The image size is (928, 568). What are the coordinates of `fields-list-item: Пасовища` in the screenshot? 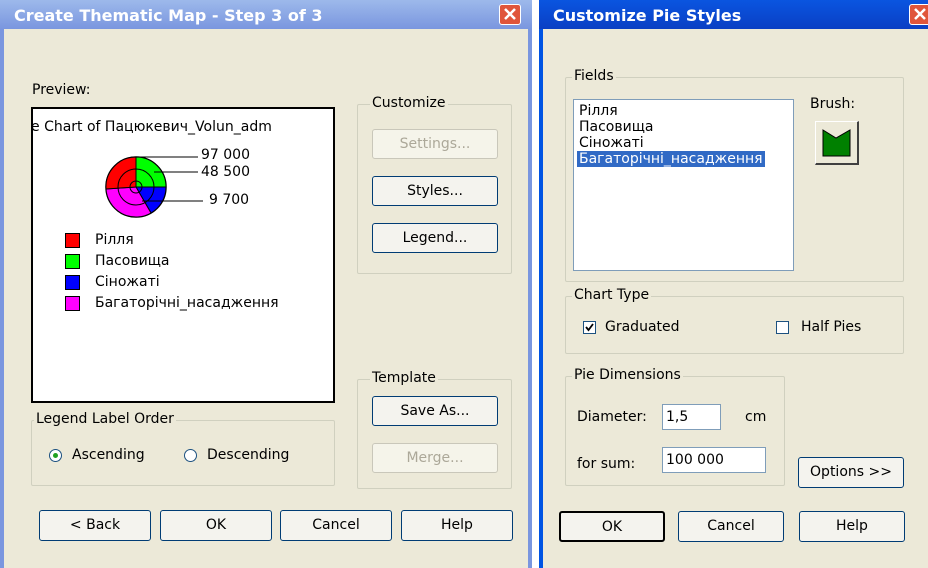 It's located at (616, 127).